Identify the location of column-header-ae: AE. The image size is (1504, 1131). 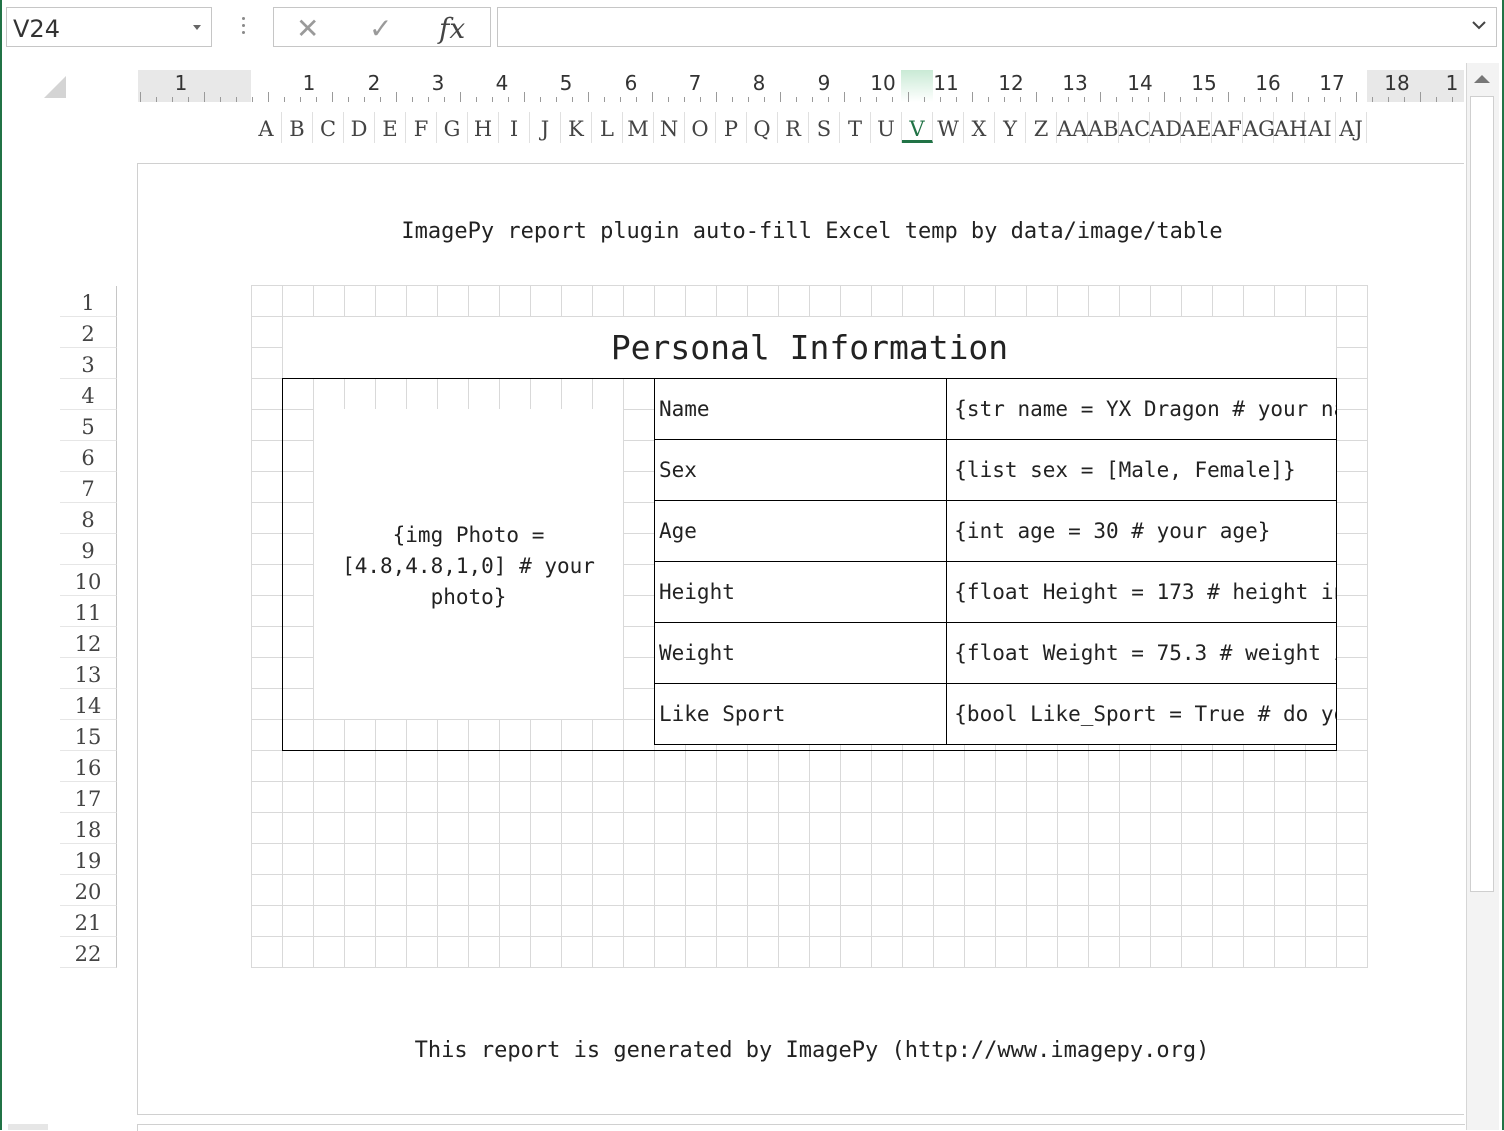
(1196, 127).